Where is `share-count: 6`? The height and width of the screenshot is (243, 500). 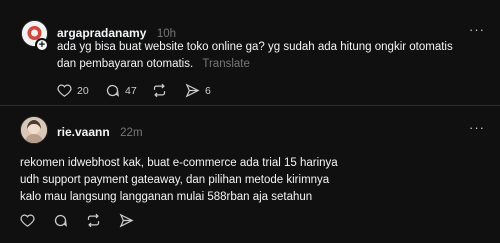 share-count: 6 is located at coordinates (208, 90).